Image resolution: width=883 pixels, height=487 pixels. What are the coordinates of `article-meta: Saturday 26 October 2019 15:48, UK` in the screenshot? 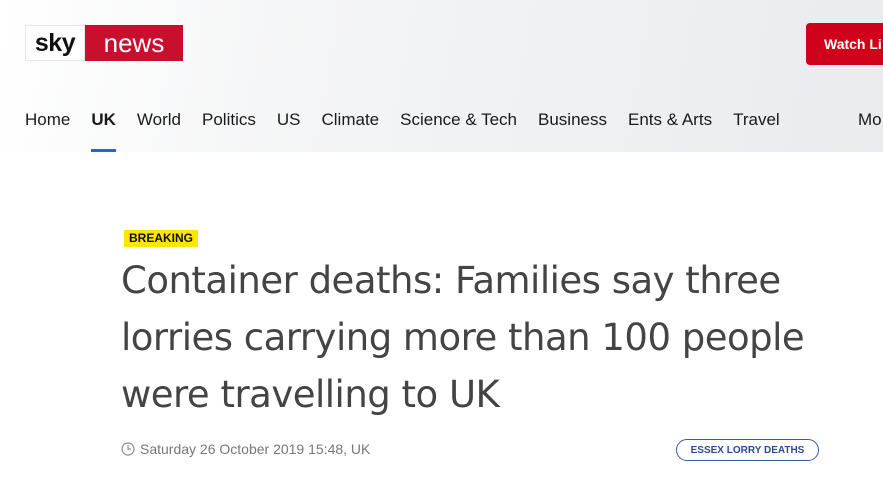 It's located at (245, 449).